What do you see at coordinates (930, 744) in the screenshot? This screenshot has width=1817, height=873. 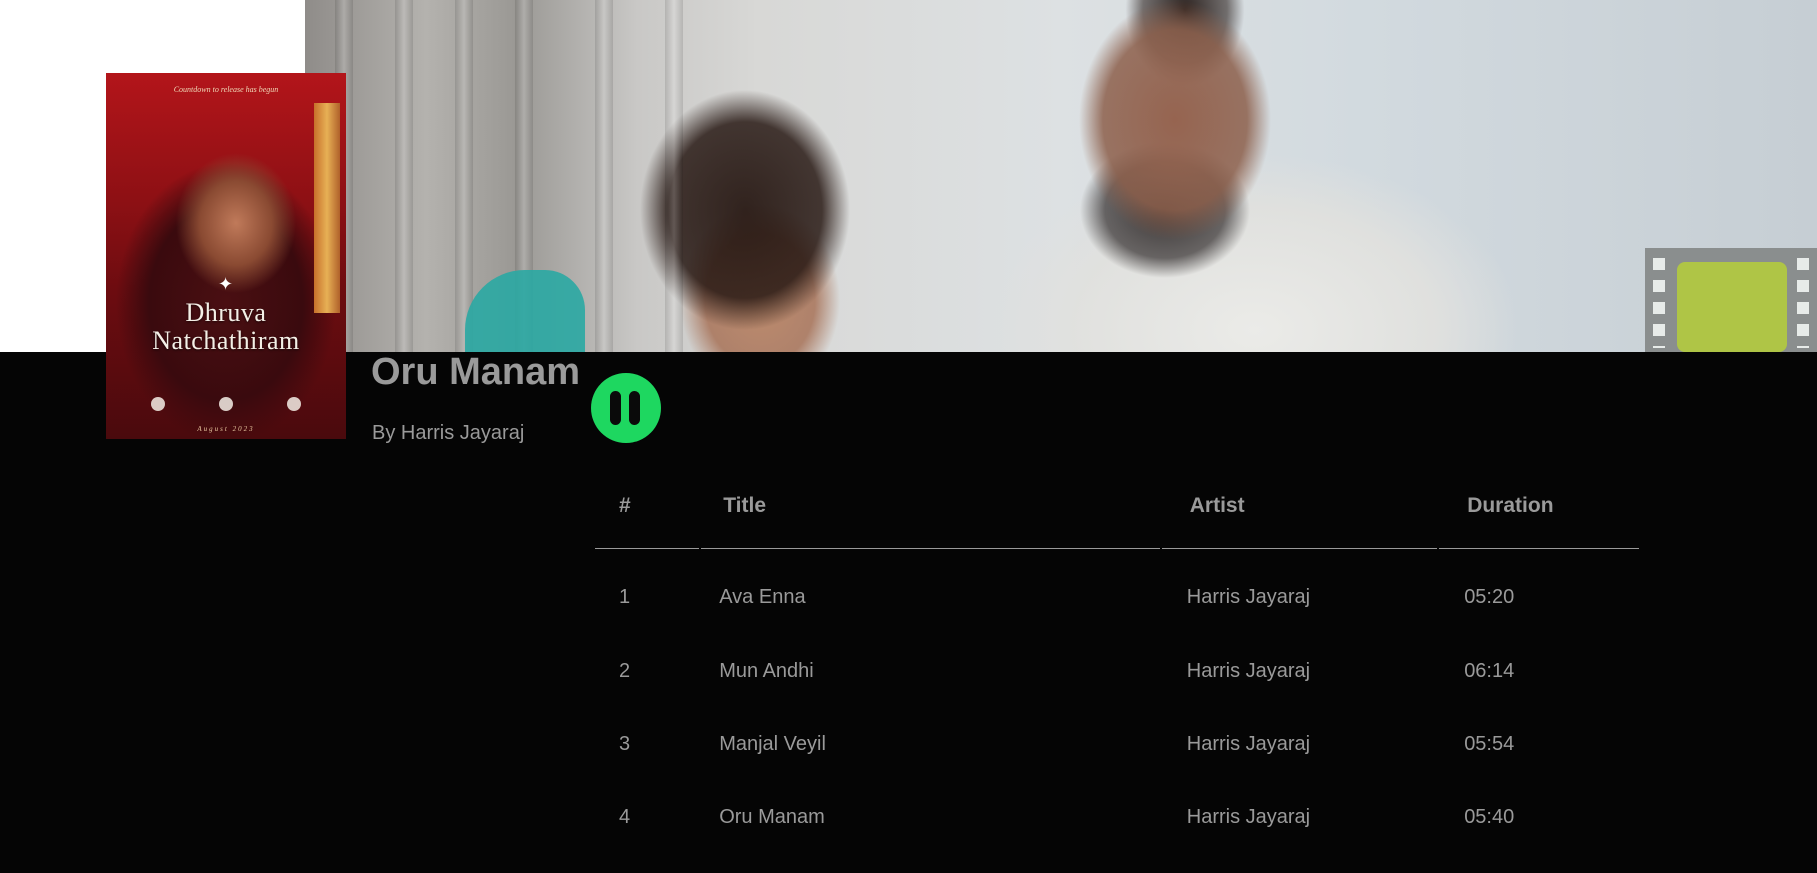 I see `track-title: Manjal Veyil` at bounding box center [930, 744].